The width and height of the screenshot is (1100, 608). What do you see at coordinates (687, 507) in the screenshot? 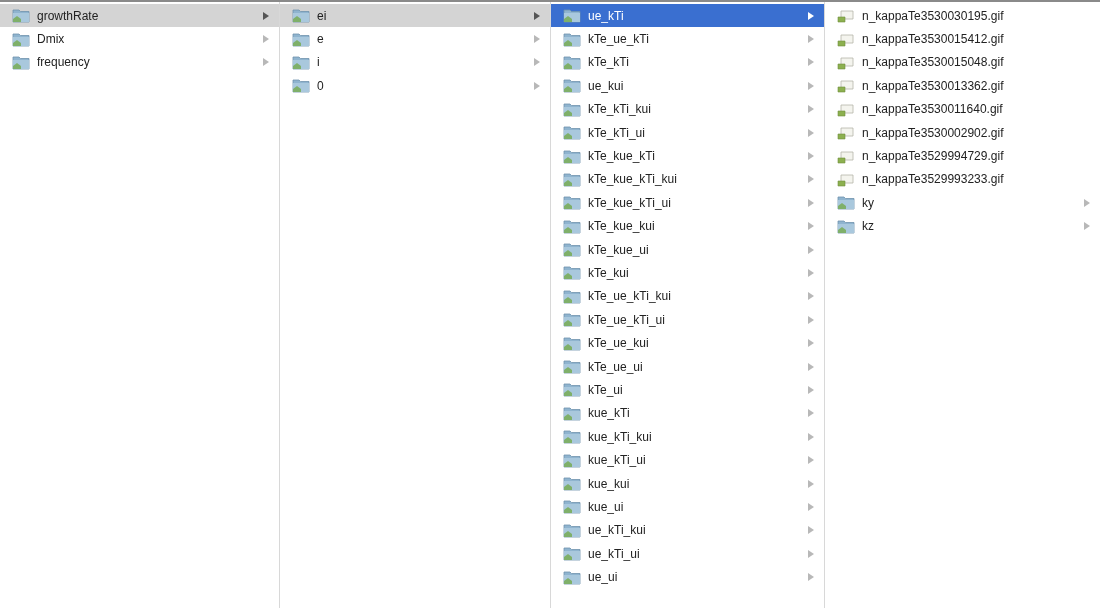
I see `file-list-item: kue_ui` at bounding box center [687, 507].